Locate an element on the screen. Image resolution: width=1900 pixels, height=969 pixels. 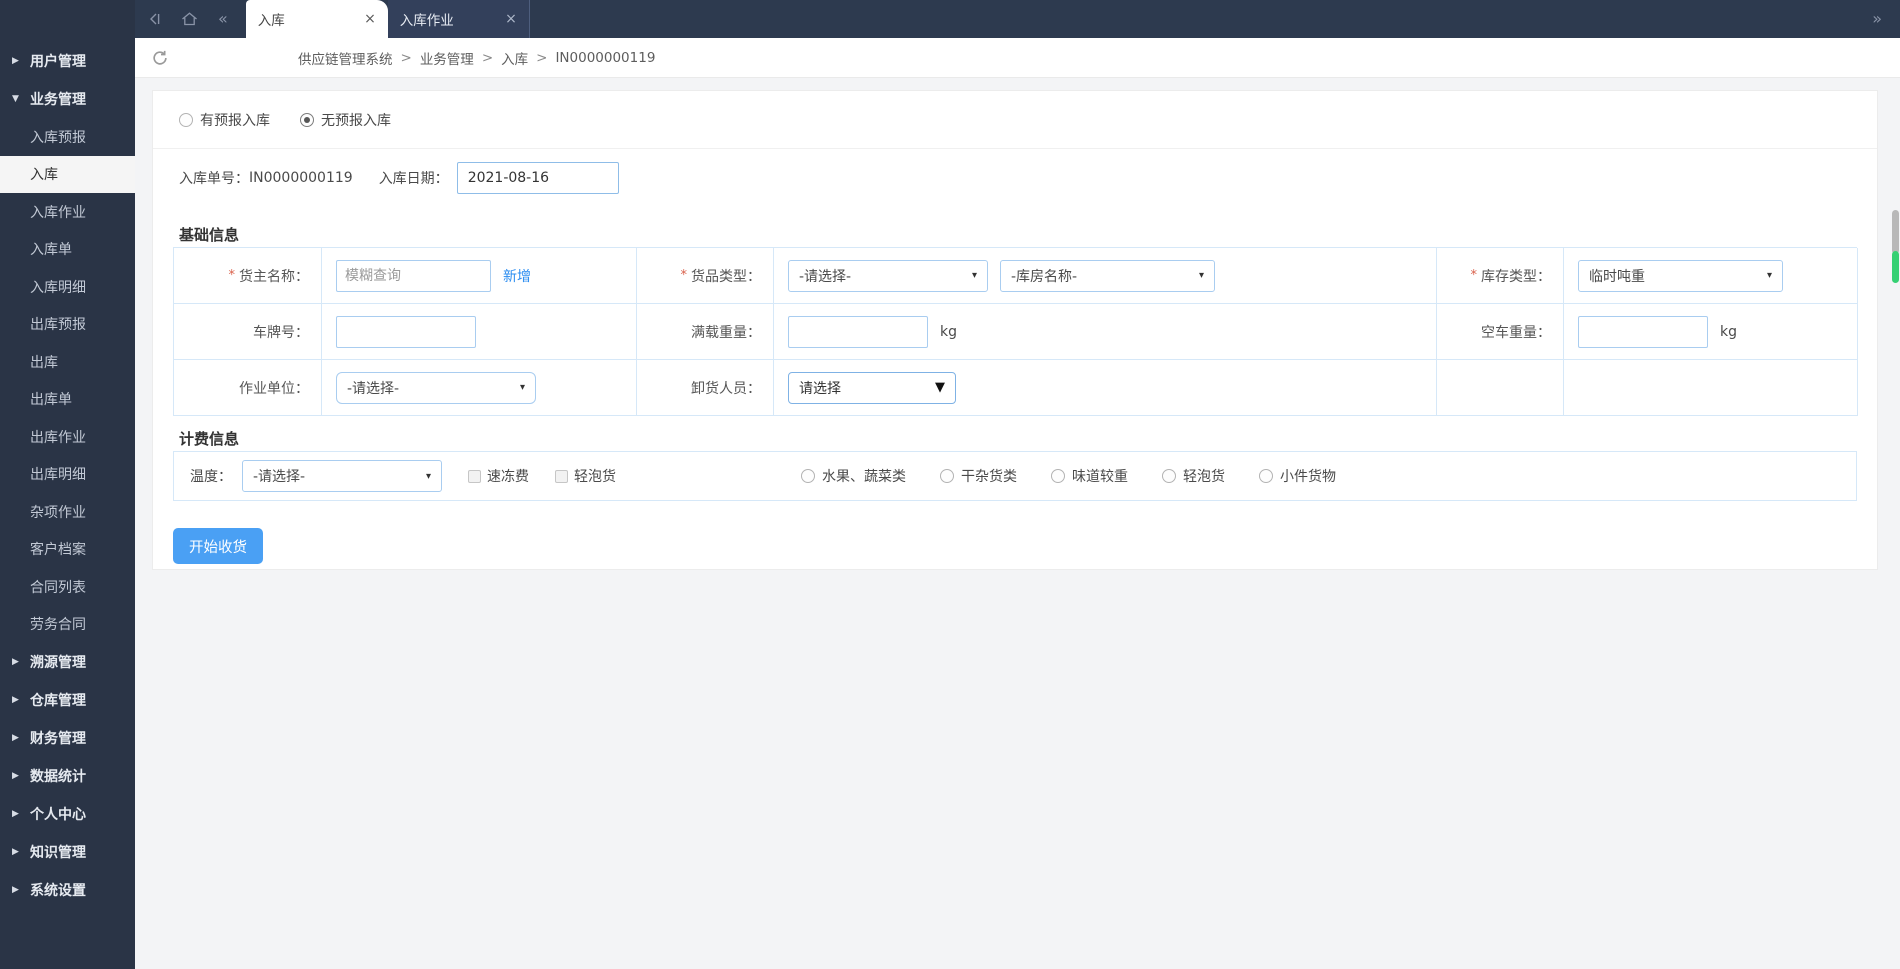
warehouse-name-select: -库房名称- ▾ is located at coordinates (1107, 275).